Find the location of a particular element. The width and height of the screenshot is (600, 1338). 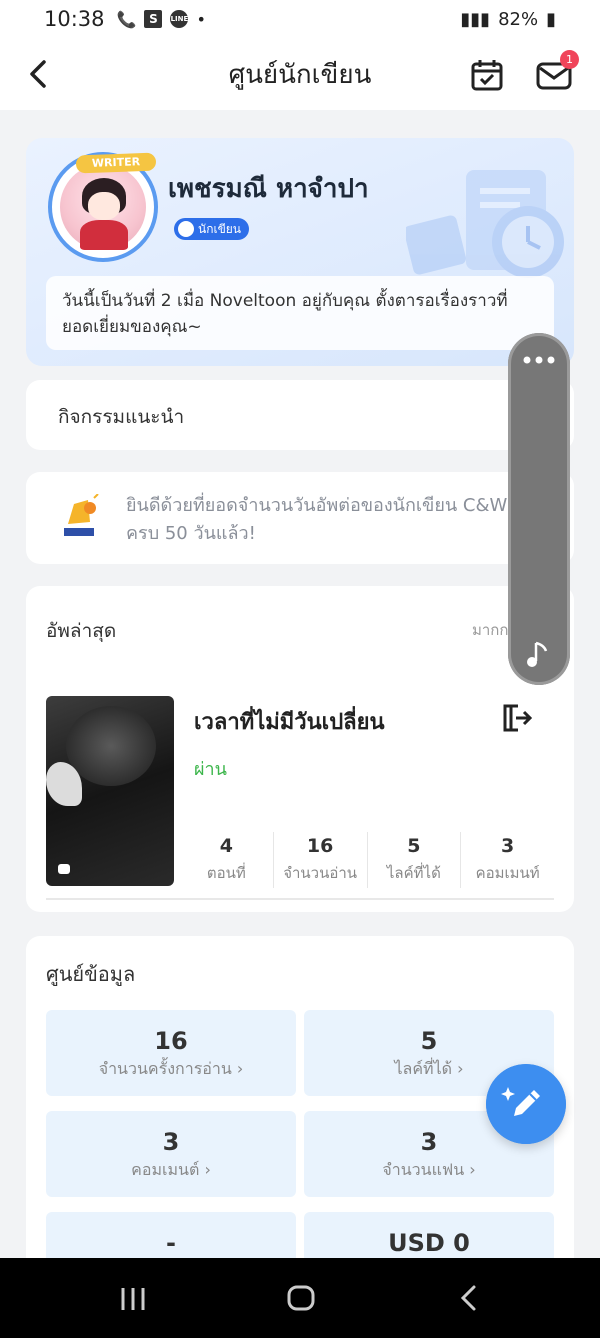

latest-update-title: อัพล่าสุด is located at coordinates (81, 631).